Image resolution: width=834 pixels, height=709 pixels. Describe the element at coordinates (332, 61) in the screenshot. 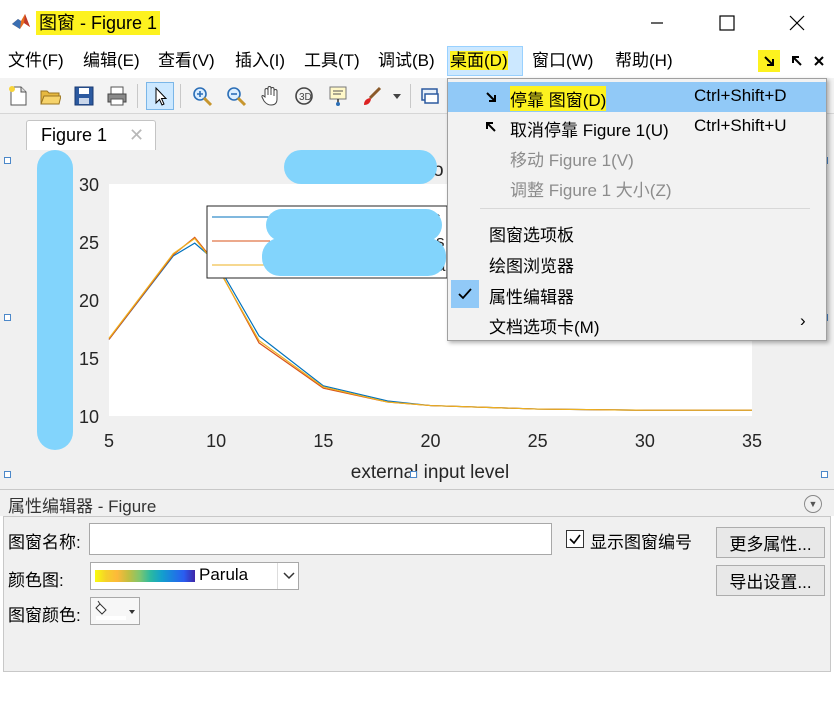

I see `menu-tools: 工具(T)` at that location.